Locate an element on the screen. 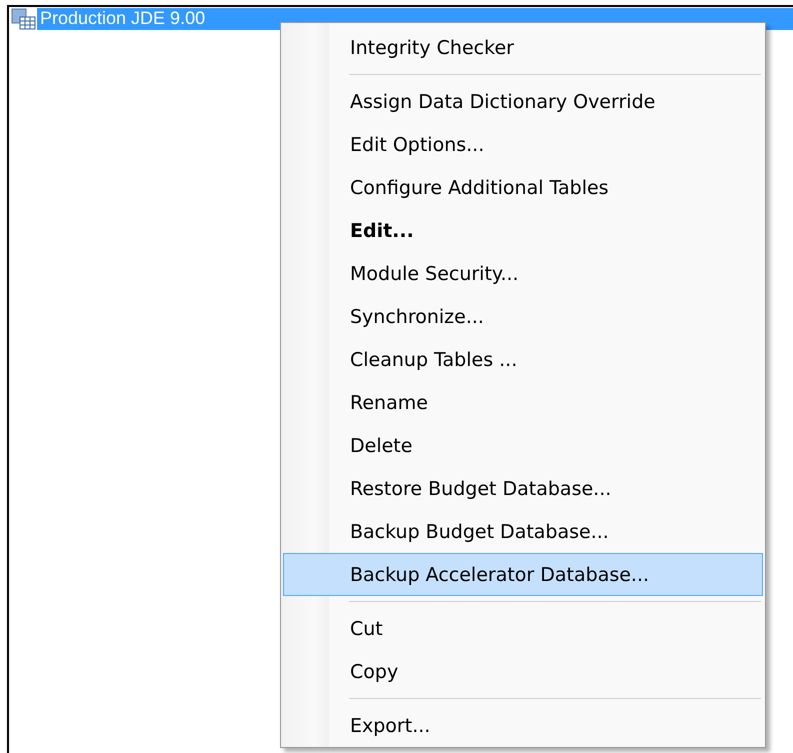  database-table-icon is located at coordinates (24, 19).